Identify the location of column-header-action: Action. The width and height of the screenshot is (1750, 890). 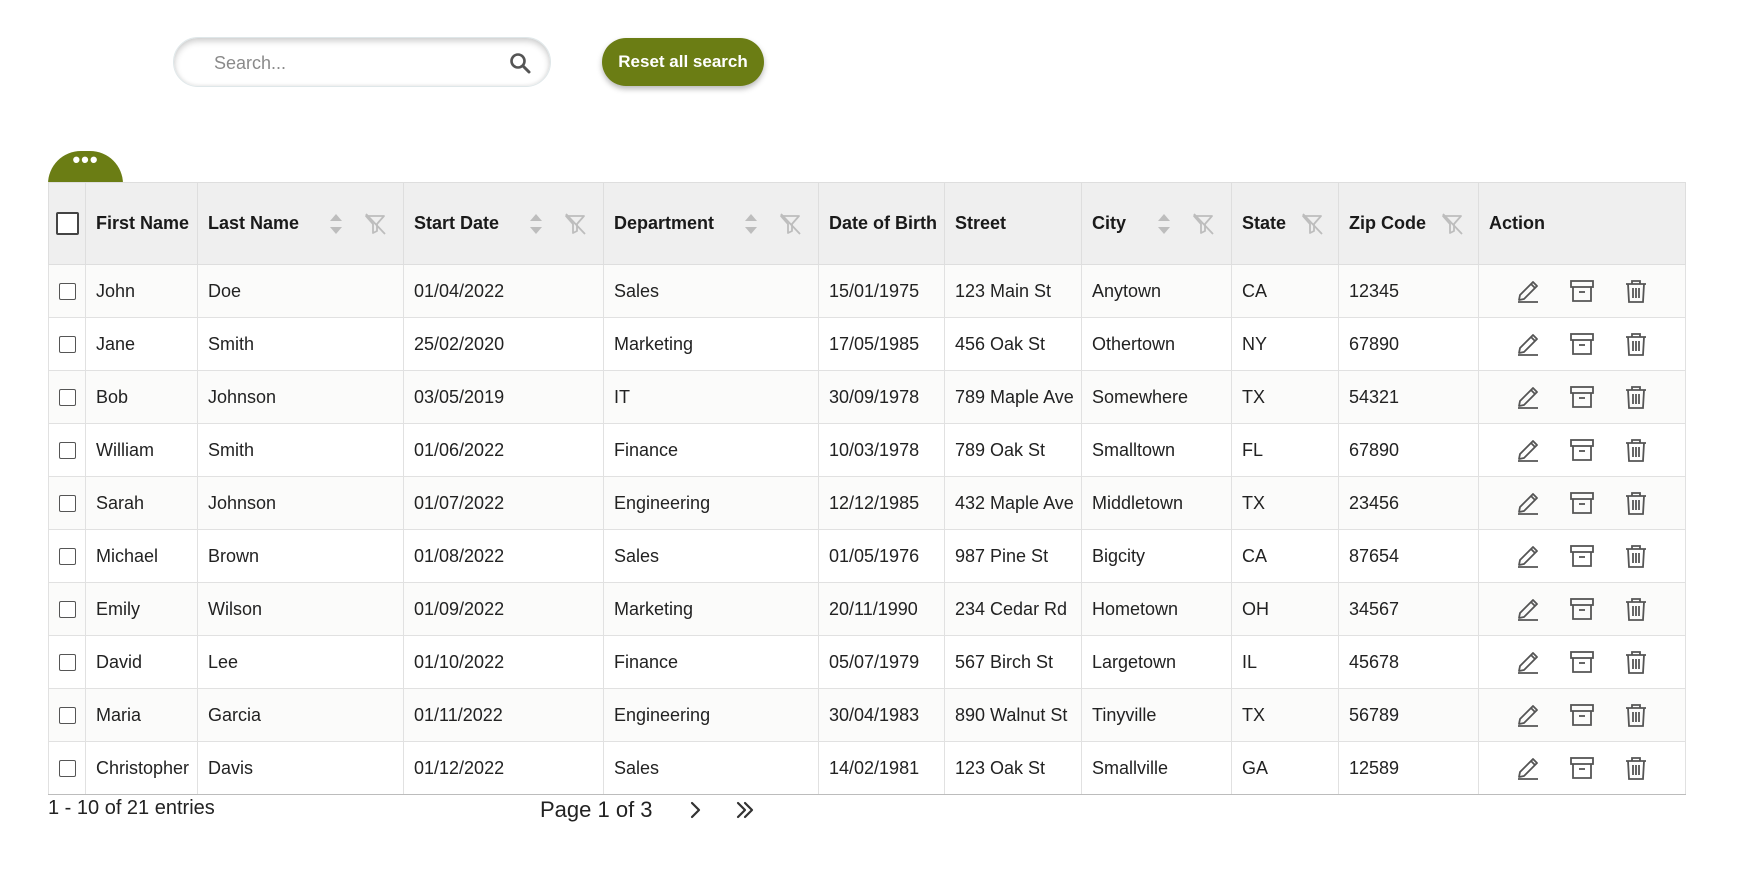
(1582, 223).